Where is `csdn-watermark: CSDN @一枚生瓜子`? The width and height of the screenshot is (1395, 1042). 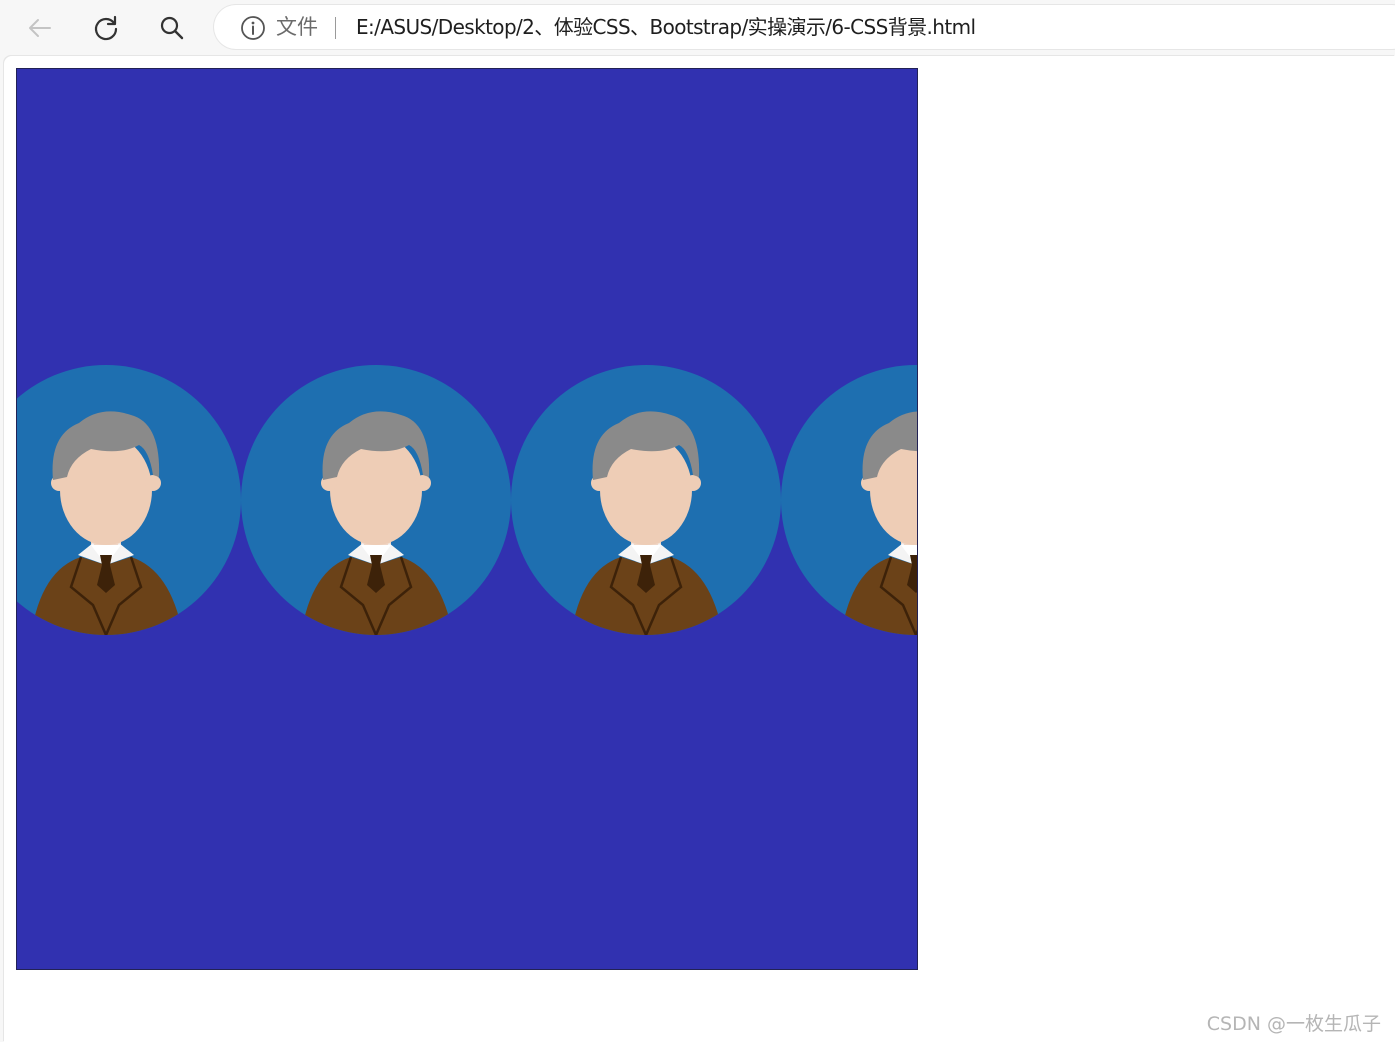
csdn-watermark: CSDN @一枚生瓜子 is located at coordinates (1293, 1024).